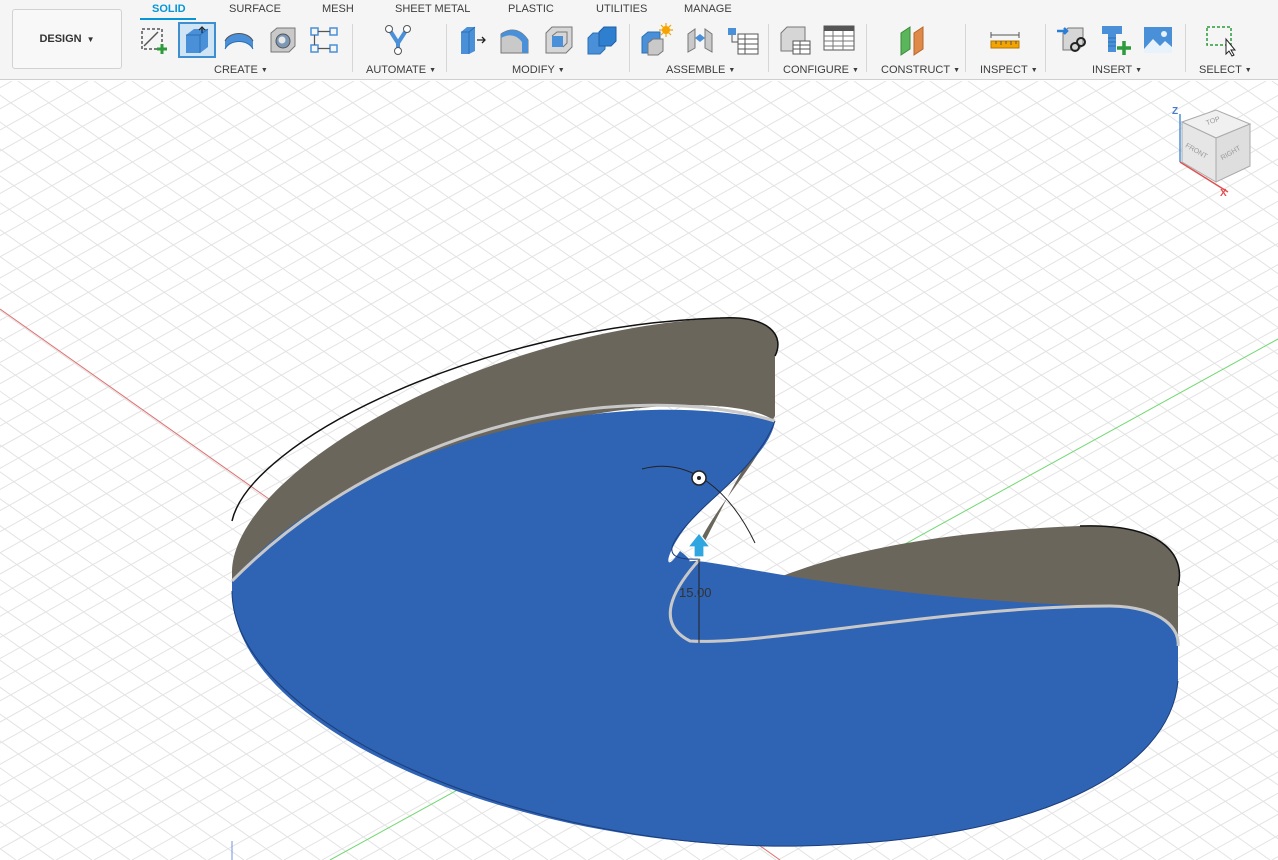 The width and height of the screenshot is (1278, 860). I want to click on new-component-icon, so click(656, 40).